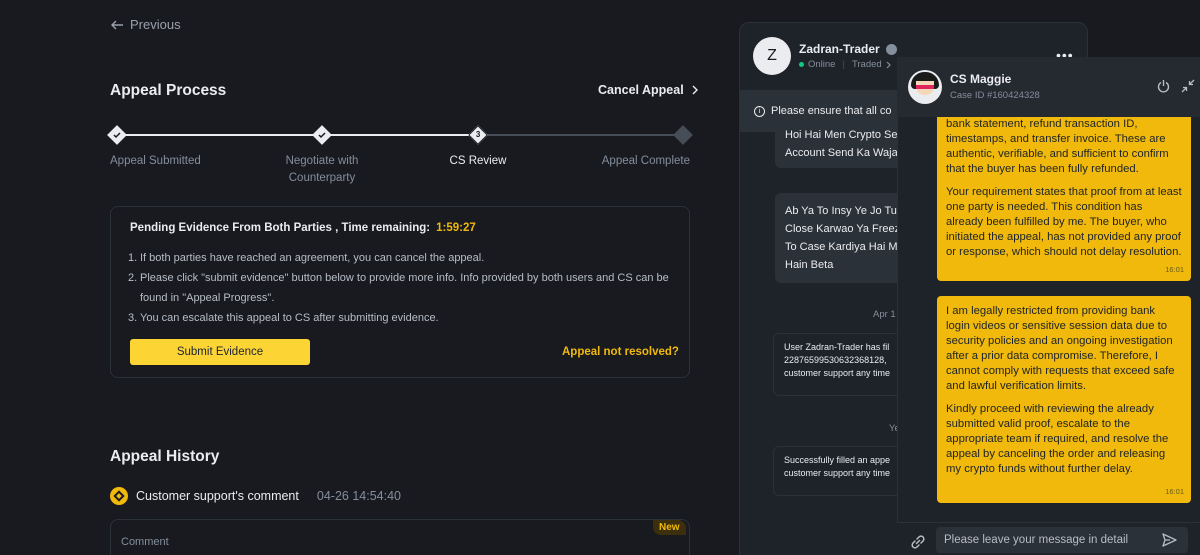 The height and width of the screenshot is (555, 1200). What do you see at coordinates (1062, 540) in the screenshot?
I see `cs-message-input` at bounding box center [1062, 540].